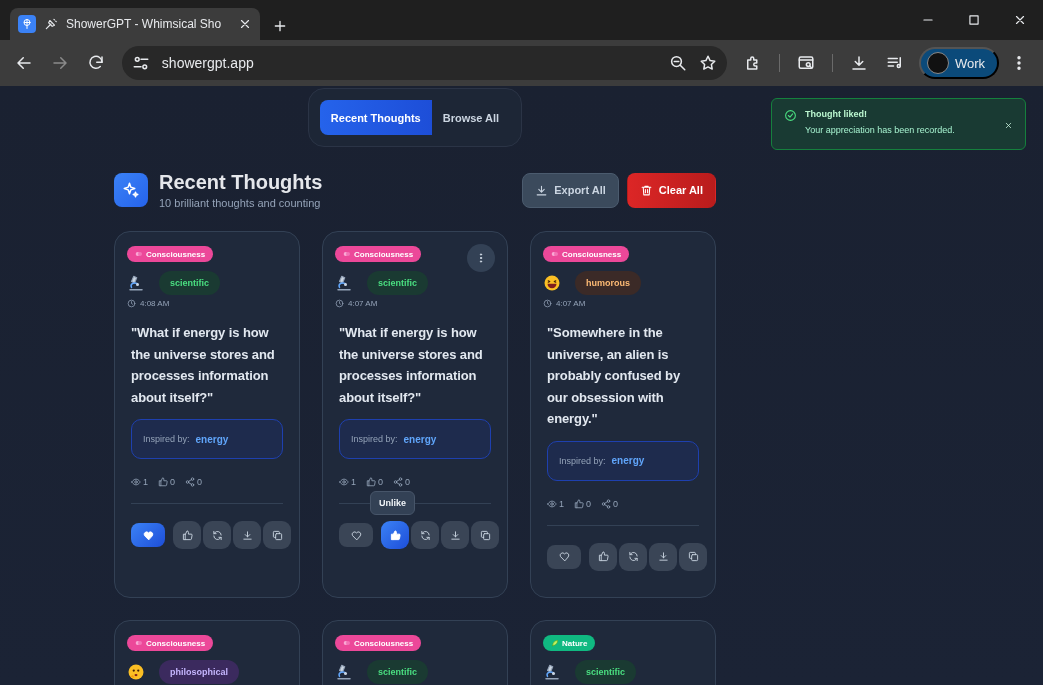 This screenshot has height=685, width=1043. Describe the element at coordinates (280, 26) in the screenshot. I see `new-tab-icon` at that location.